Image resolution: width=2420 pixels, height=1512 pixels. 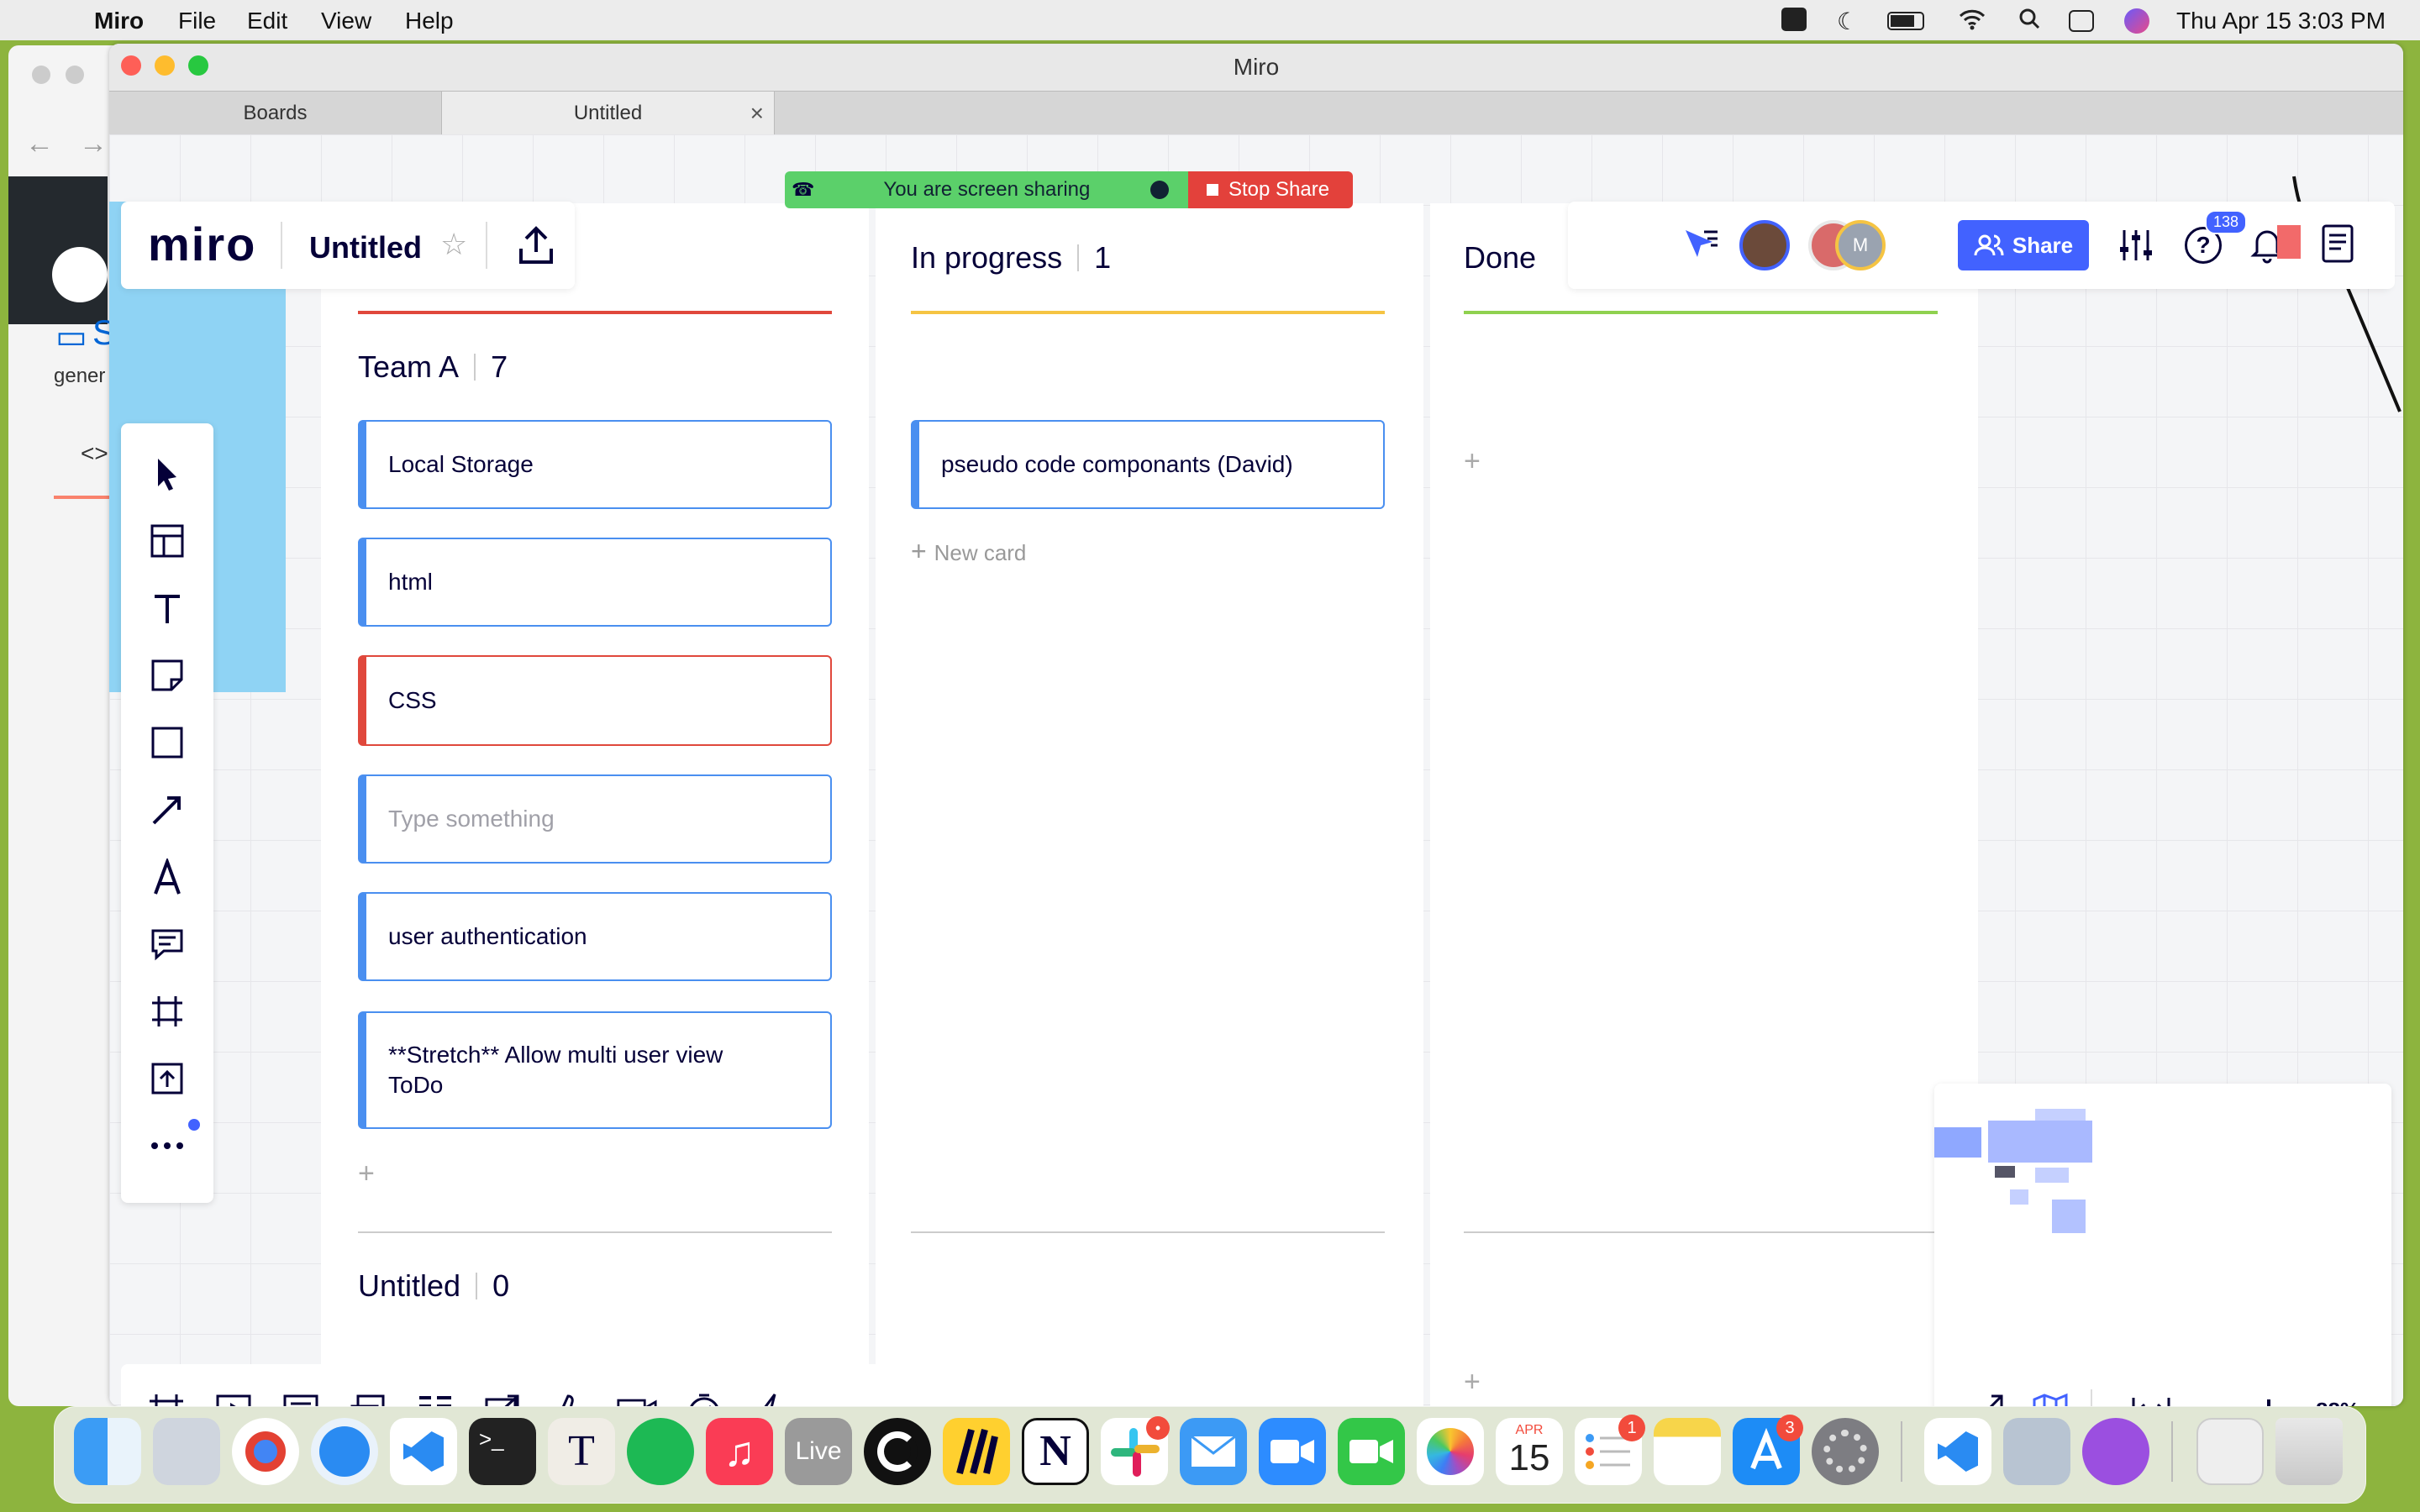 I want to click on pen-icon, so click(x=167, y=876).